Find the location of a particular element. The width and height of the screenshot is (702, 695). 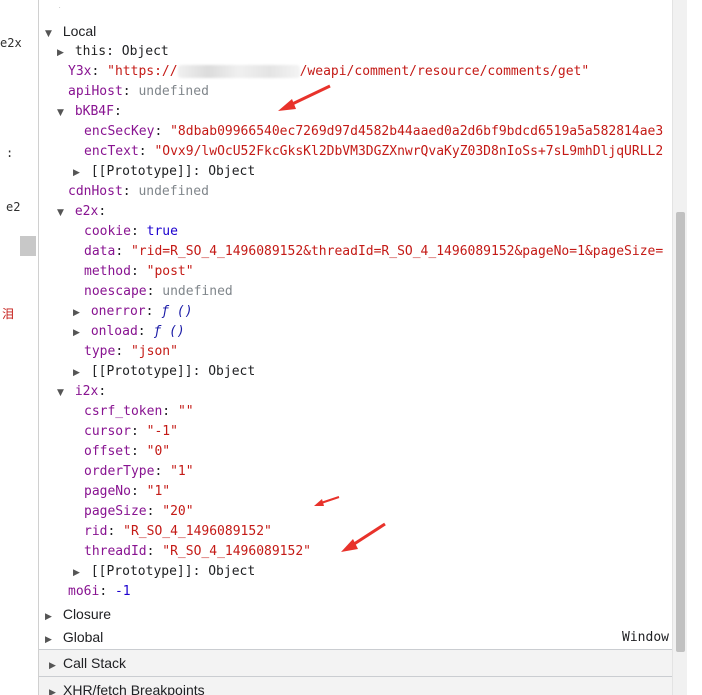

prop-cookie: cookie: true is located at coordinates (131, 232).